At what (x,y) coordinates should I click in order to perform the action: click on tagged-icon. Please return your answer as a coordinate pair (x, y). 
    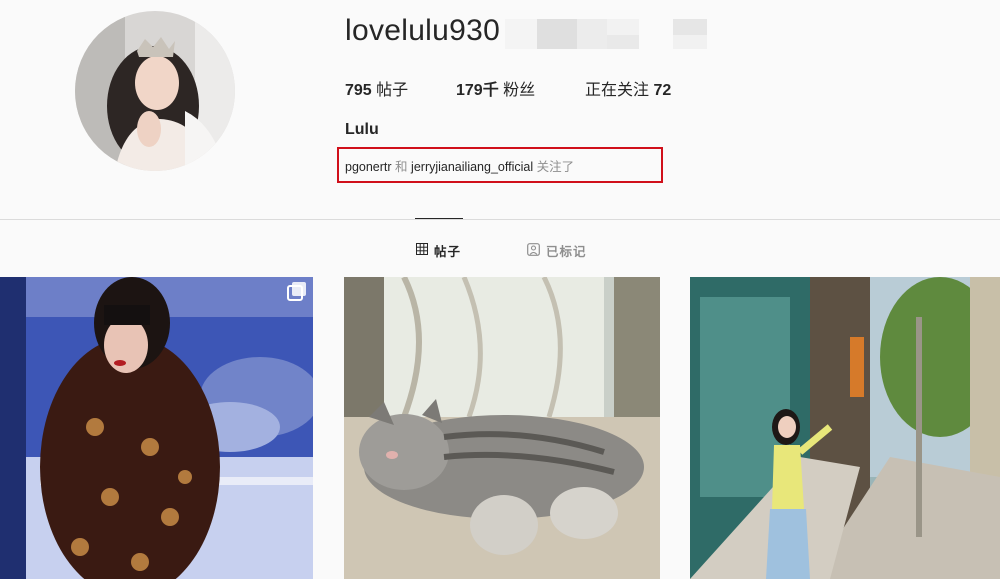
    Looking at the image, I should click on (533, 250).